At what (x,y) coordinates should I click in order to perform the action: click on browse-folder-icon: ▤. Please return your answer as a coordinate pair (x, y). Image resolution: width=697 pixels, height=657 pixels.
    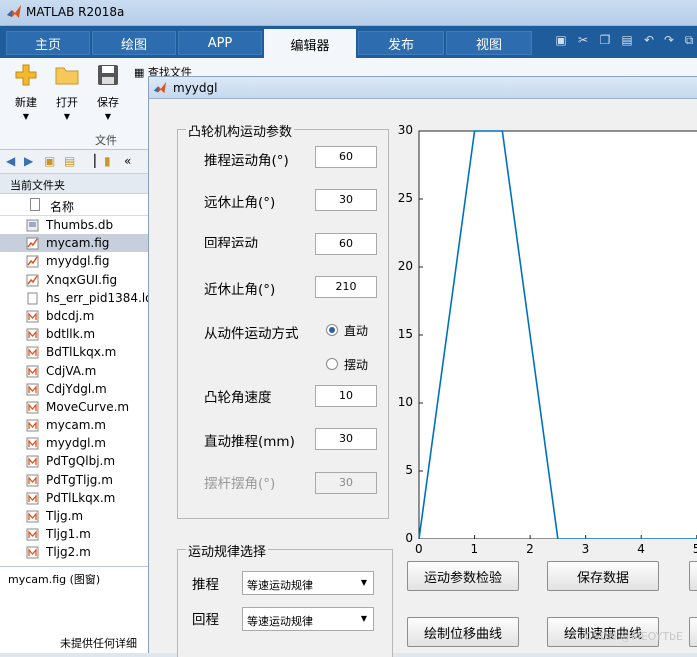
    Looking at the image, I should click on (69, 161).